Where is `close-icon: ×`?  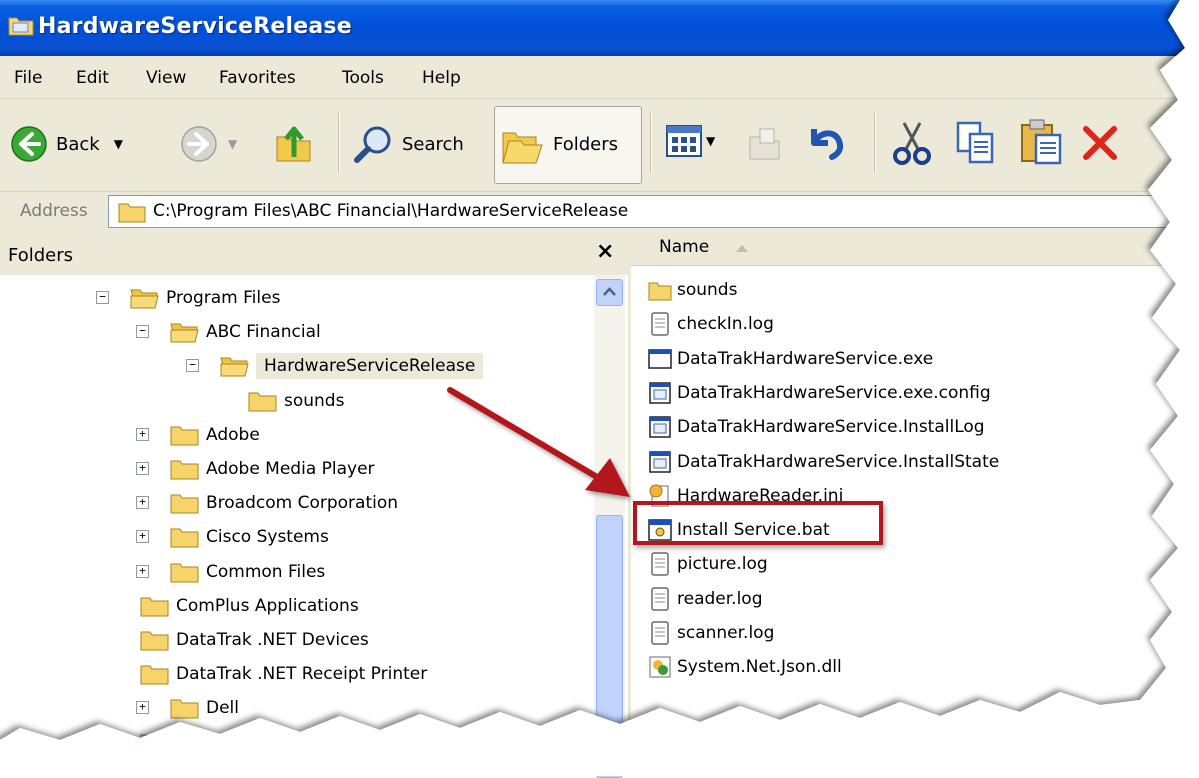 close-icon: × is located at coordinates (605, 251).